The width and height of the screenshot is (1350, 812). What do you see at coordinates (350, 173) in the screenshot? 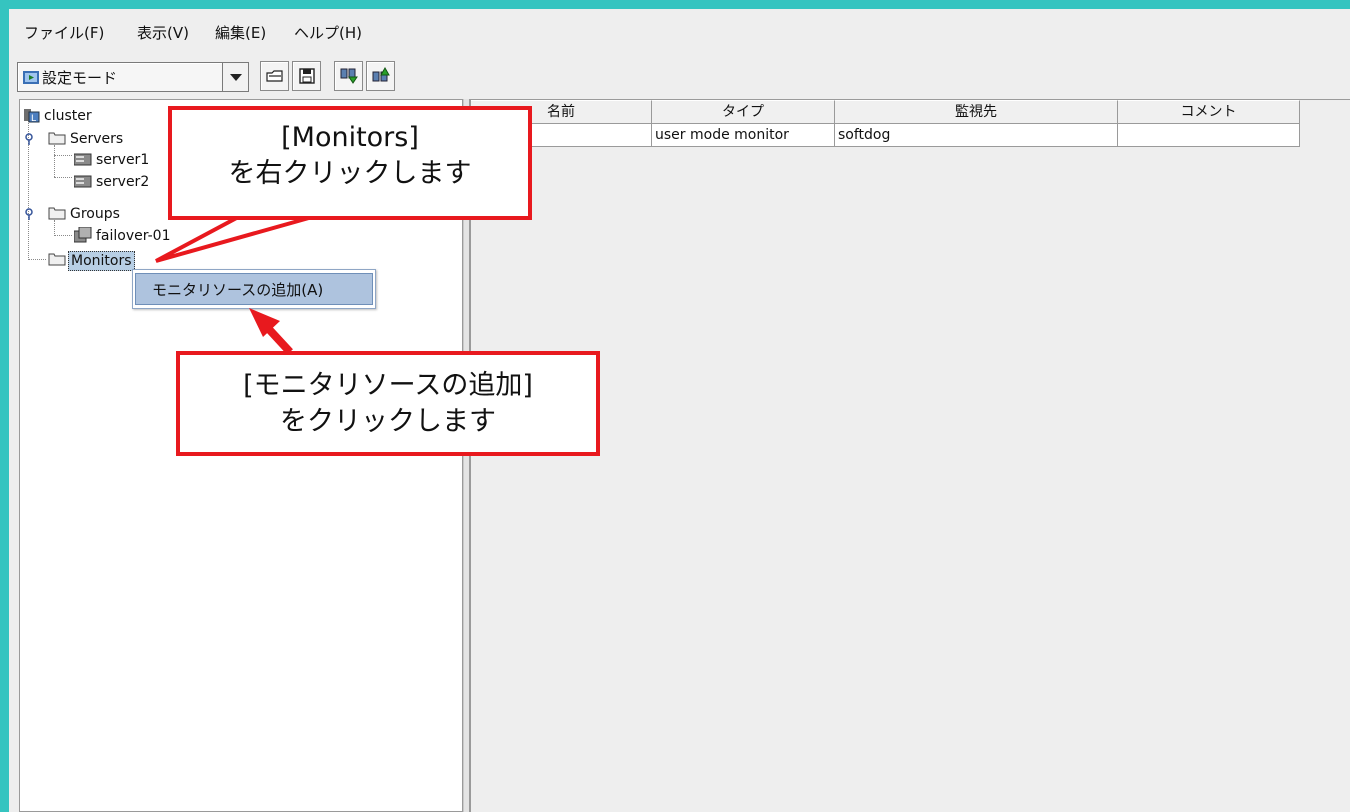
I see `callout-monitors-line2: を右クリックします` at bounding box center [350, 173].